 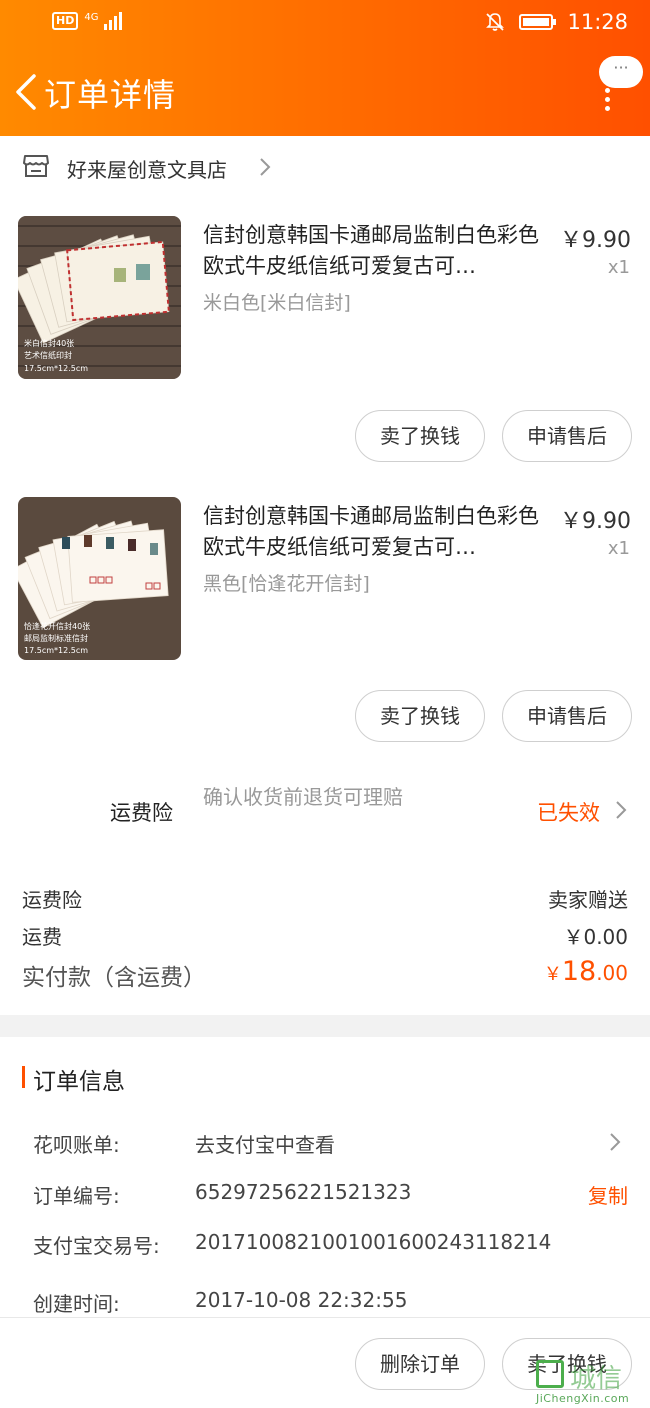 I want to click on alipay-trade-number: 2017100821001001600243118214, so click(x=373, y=1242).